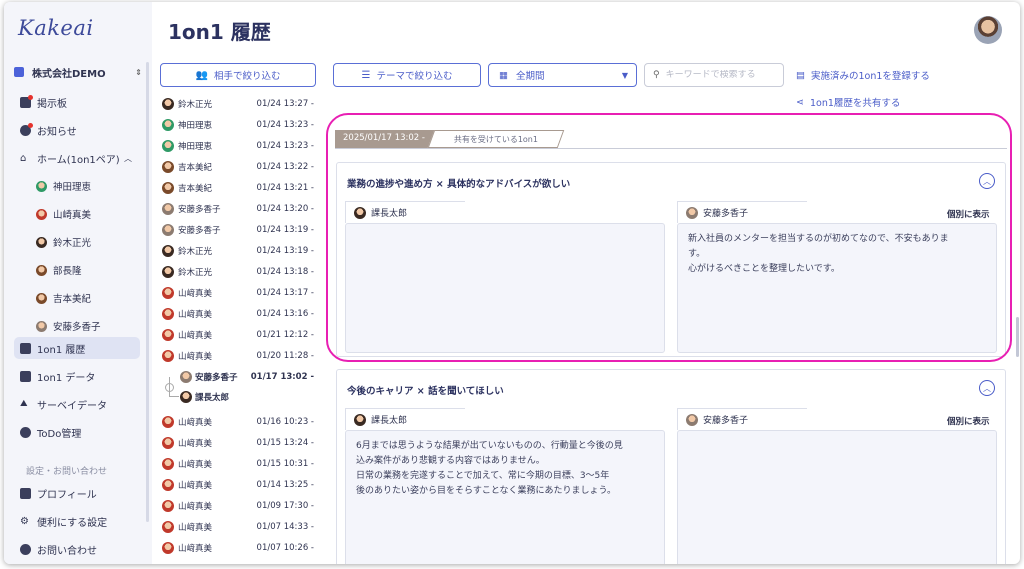  What do you see at coordinates (389, 421) in the screenshot?
I see `note-author: 課長太郎` at bounding box center [389, 421].